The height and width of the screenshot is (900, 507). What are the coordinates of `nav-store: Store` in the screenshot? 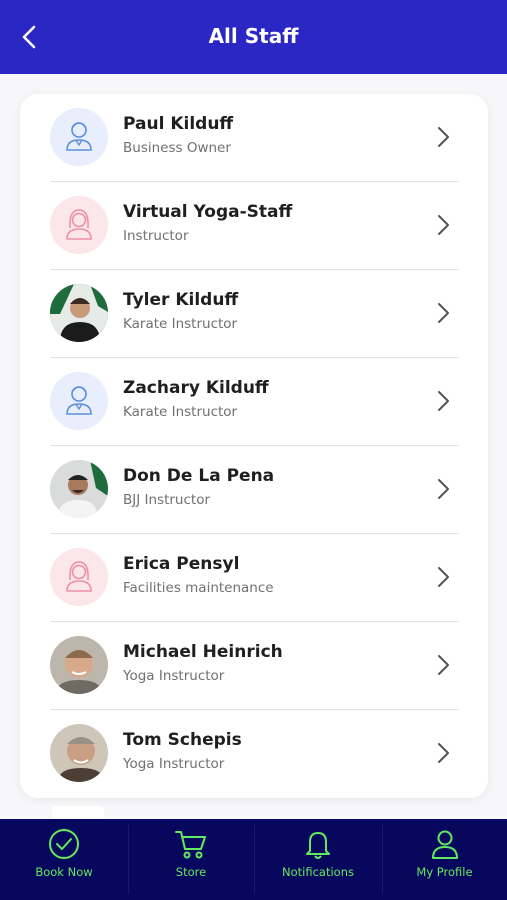 It's located at (191, 859).